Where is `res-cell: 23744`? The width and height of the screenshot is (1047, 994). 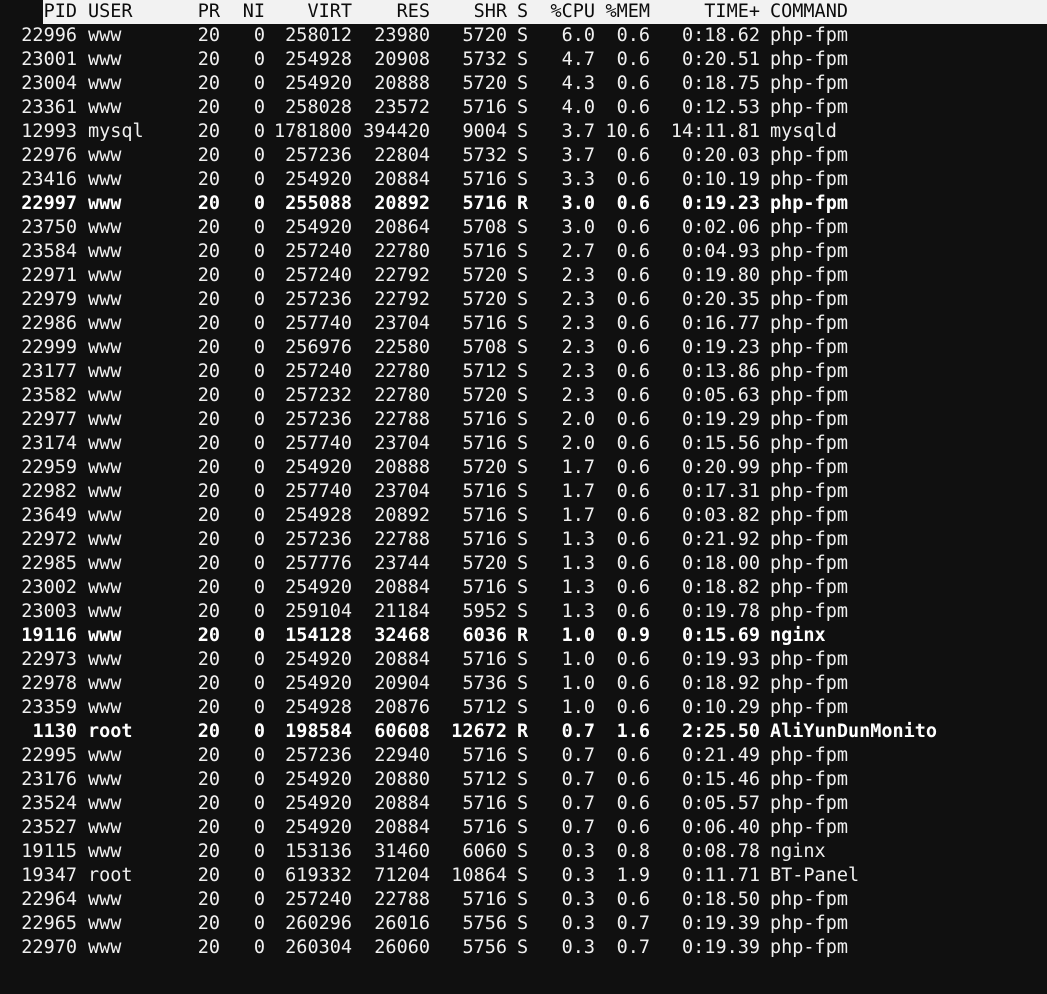
res-cell: 23744 is located at coordinates (402, 563).